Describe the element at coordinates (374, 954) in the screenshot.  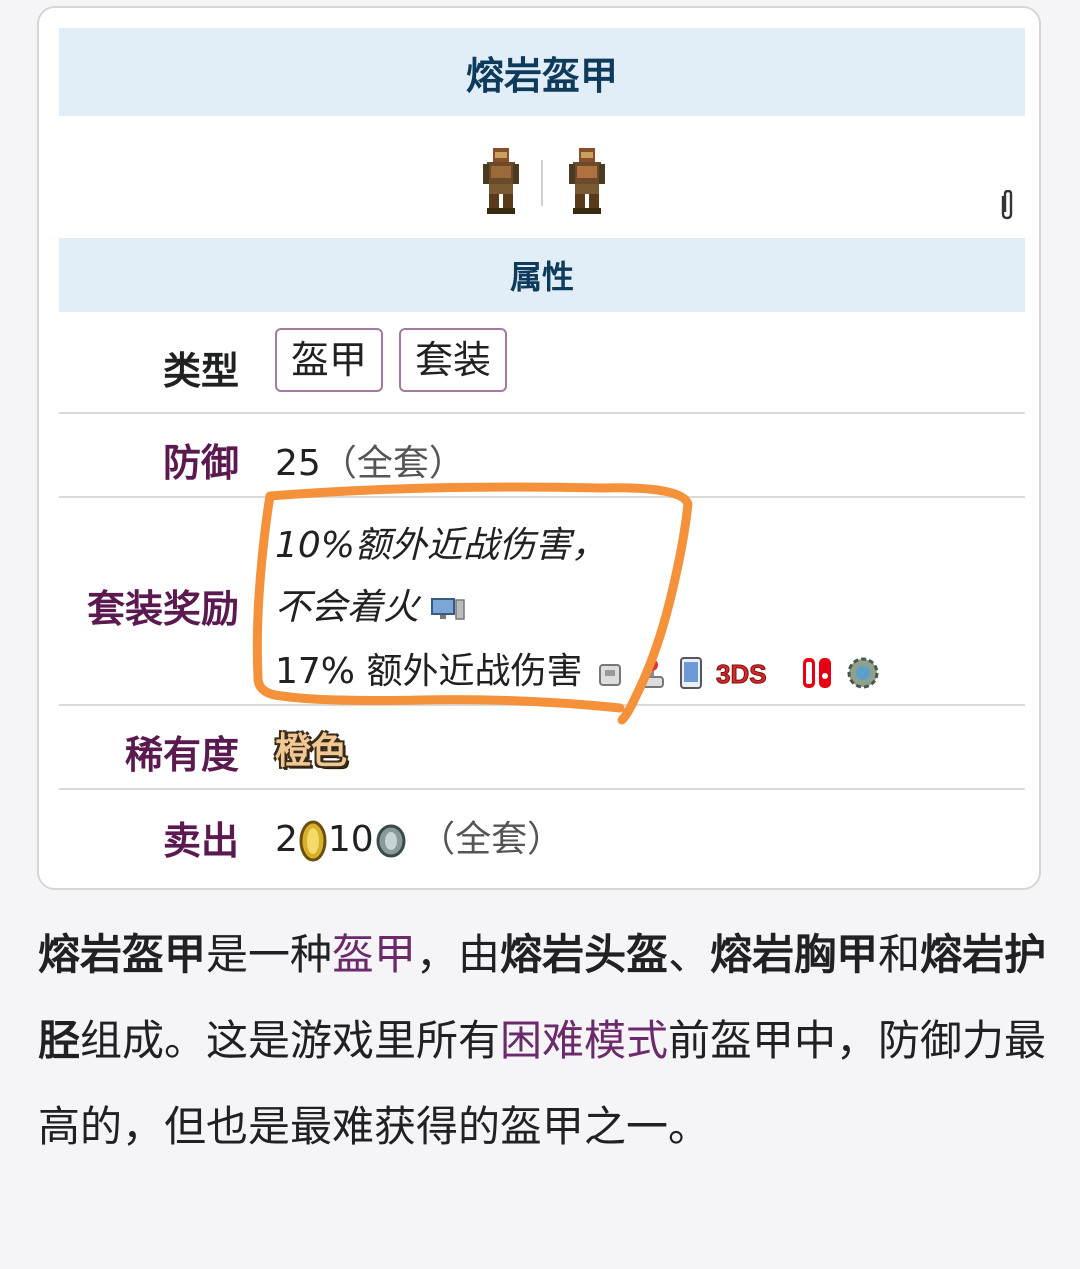
I see `link-armor: 盔甲` at that location.